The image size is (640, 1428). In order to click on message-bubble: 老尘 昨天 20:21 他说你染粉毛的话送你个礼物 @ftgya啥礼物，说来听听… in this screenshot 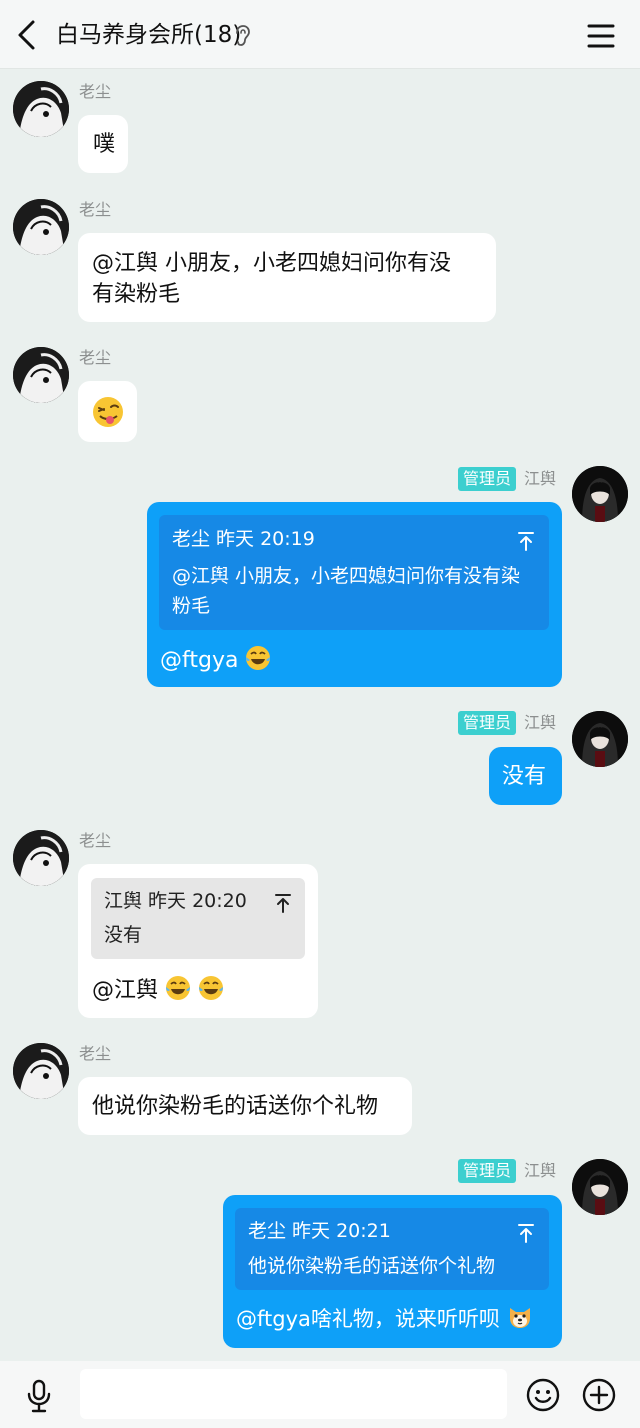, I will do `click(392, 1271)`.